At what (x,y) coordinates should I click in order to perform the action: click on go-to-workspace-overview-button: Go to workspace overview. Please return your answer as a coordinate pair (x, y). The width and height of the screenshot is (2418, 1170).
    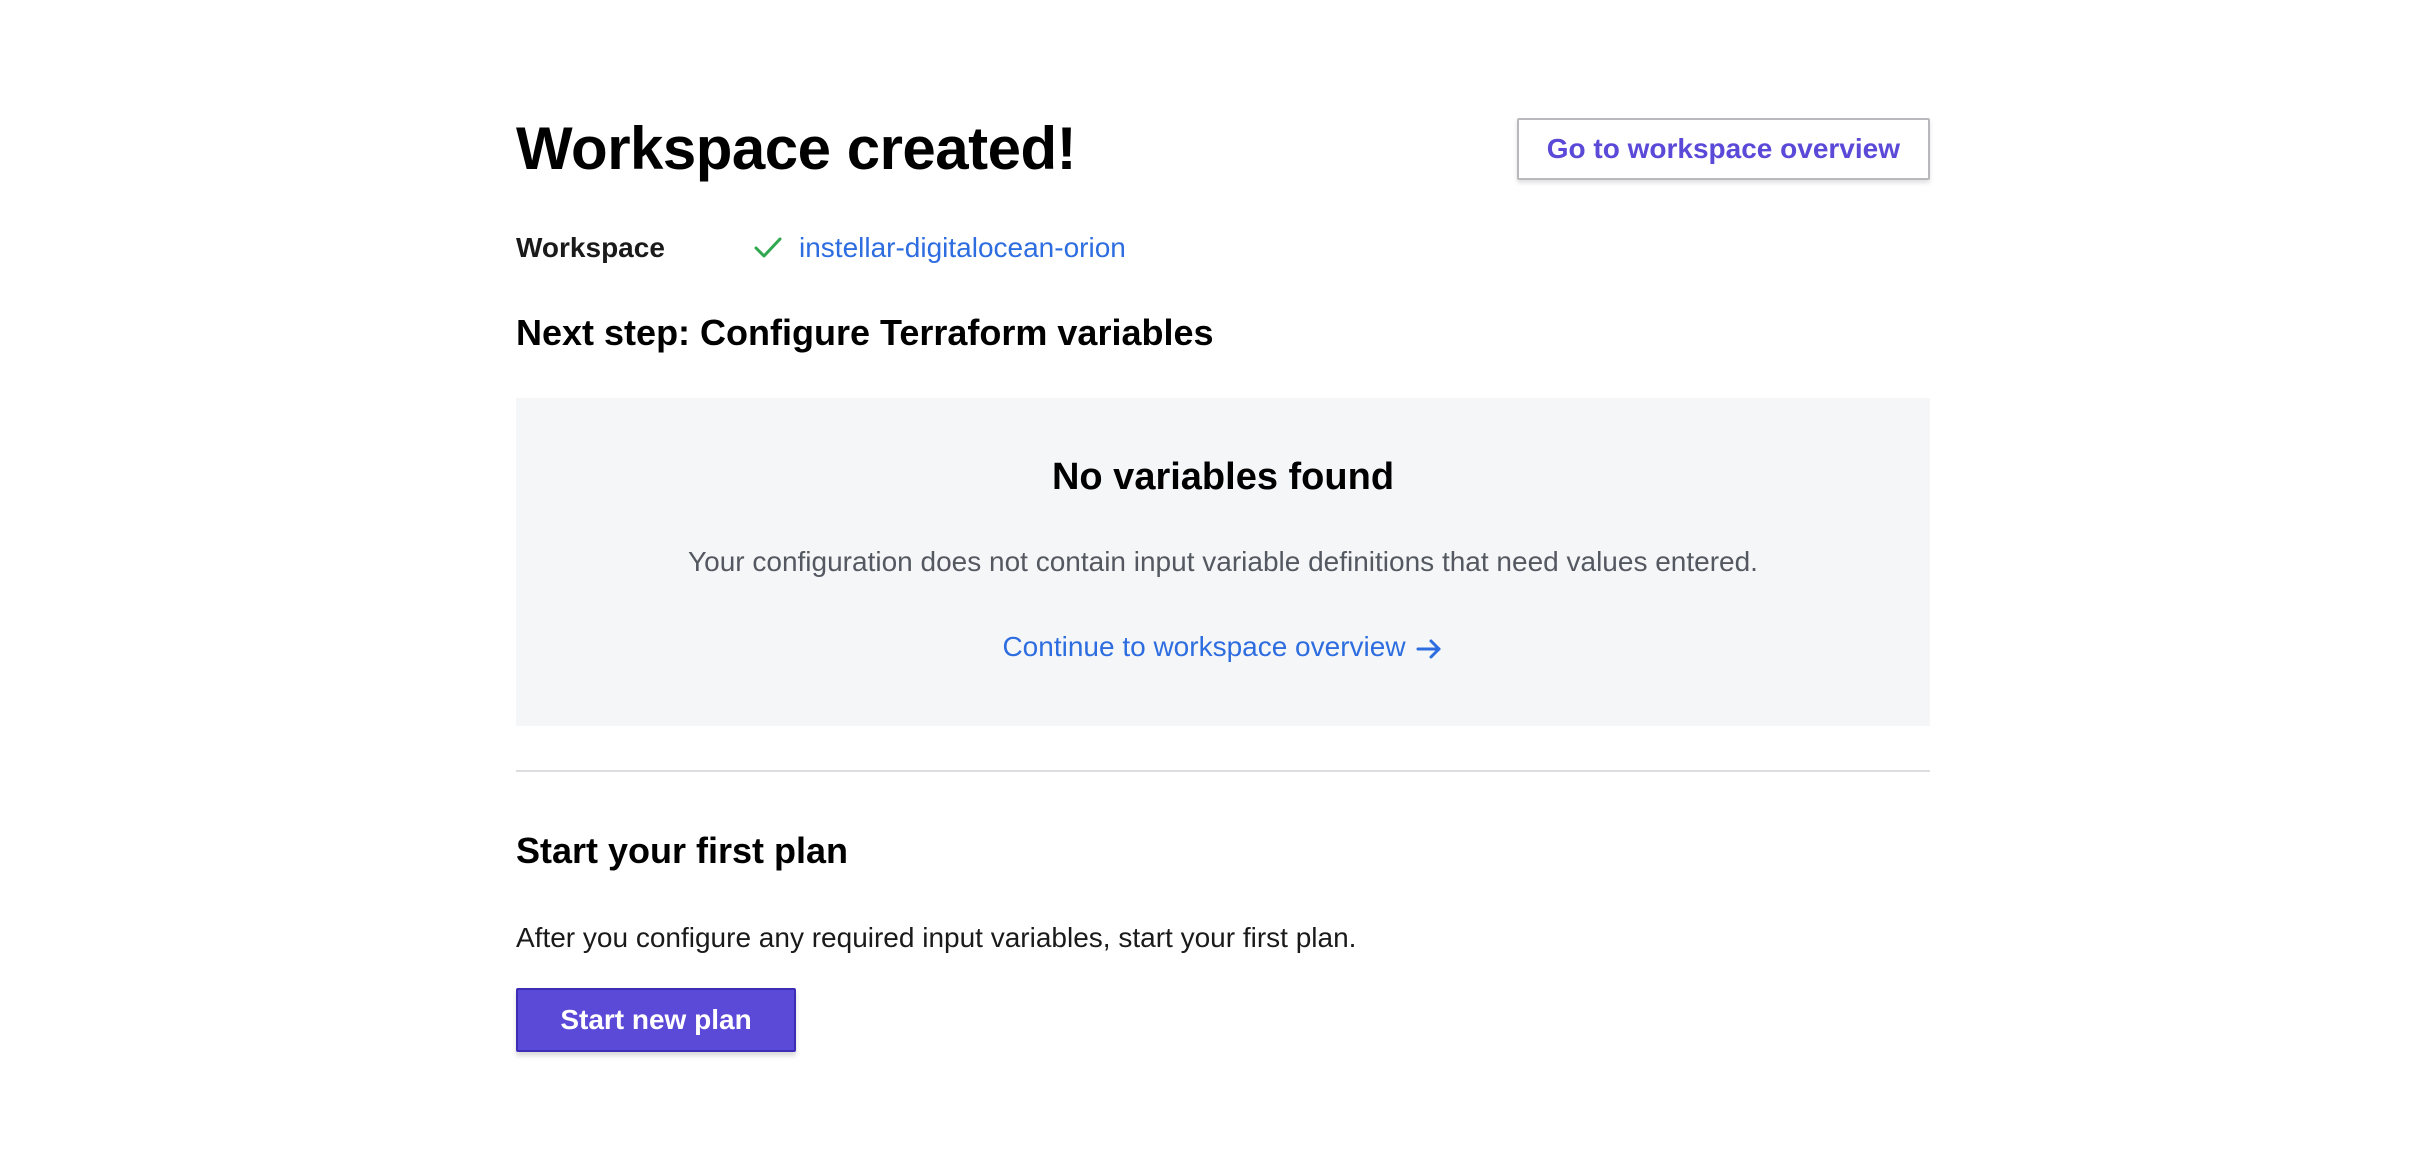
    Looking at the image, I should click on (1723, 149).